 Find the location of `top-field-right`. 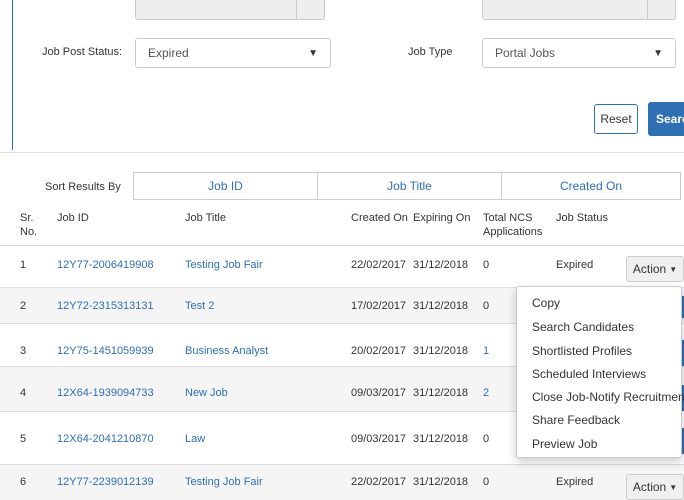

top-field-right is located at coordinates (579, 10).